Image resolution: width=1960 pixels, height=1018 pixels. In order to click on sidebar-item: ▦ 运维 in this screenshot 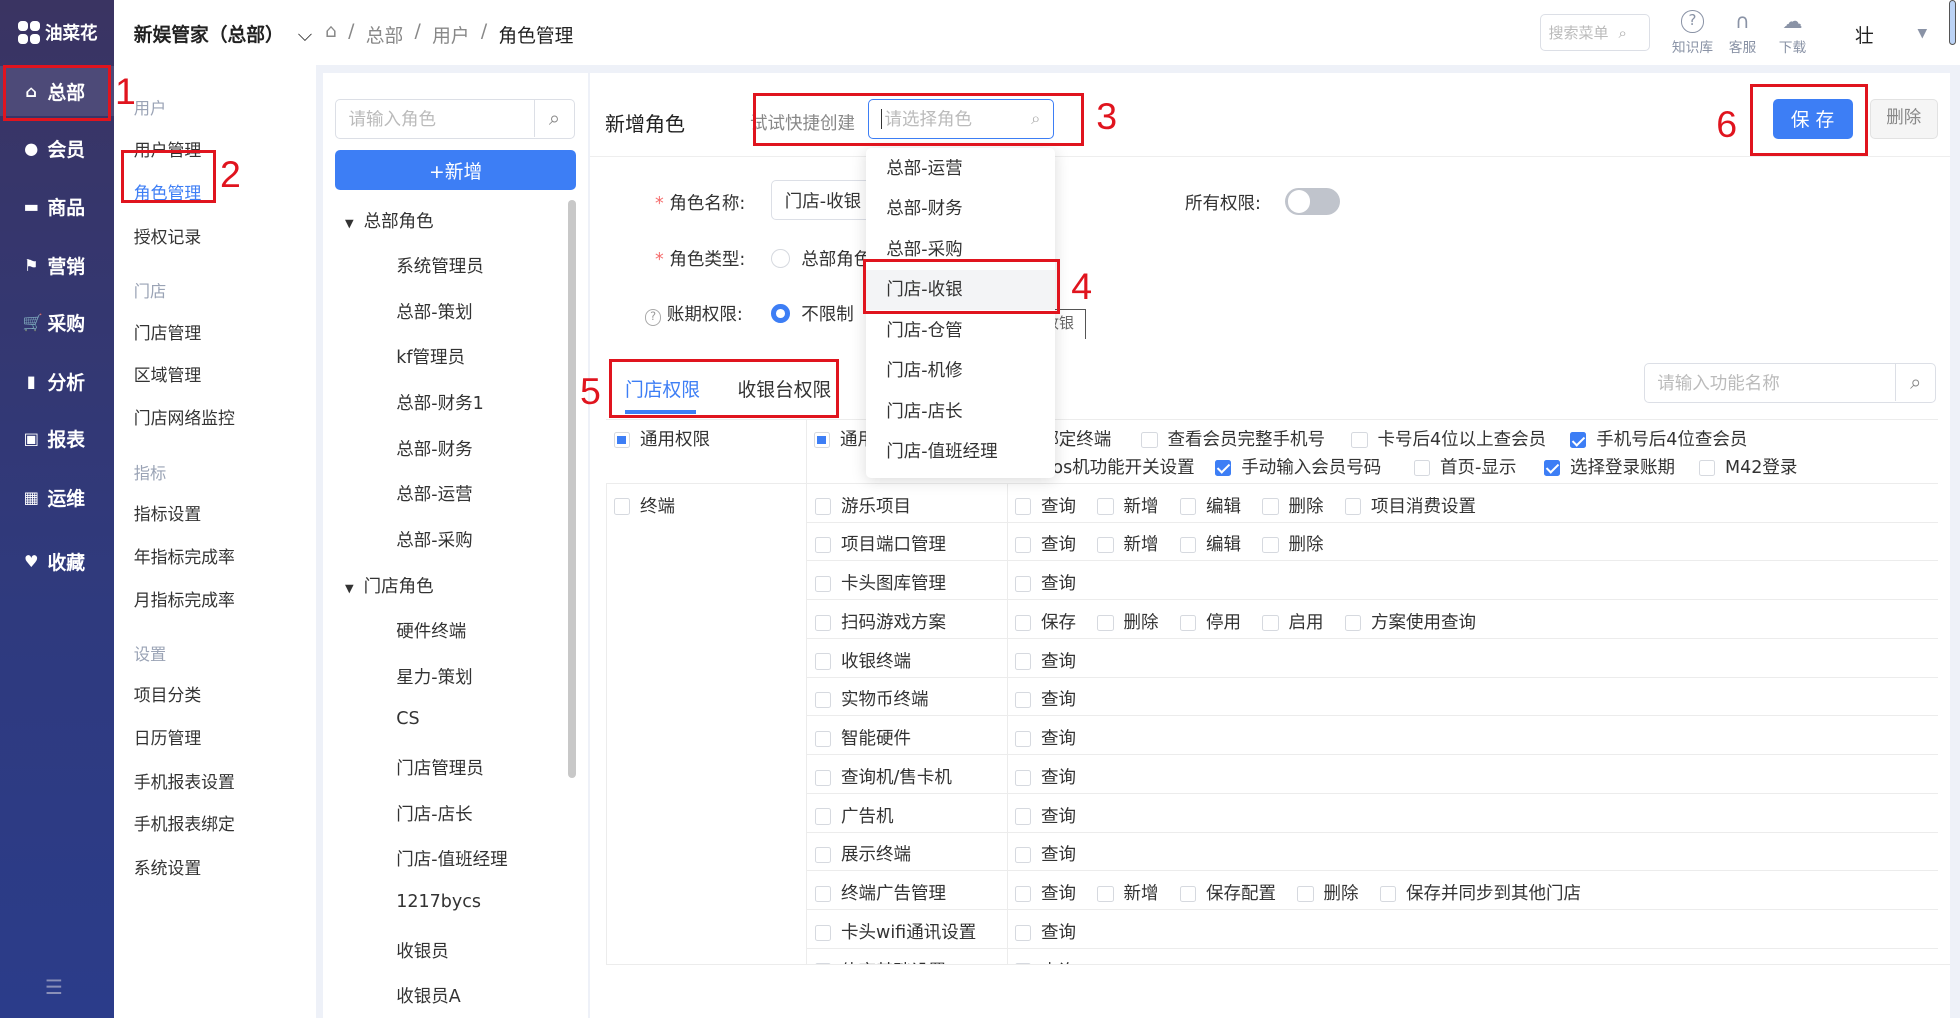, I will do `click(57, 498)`.